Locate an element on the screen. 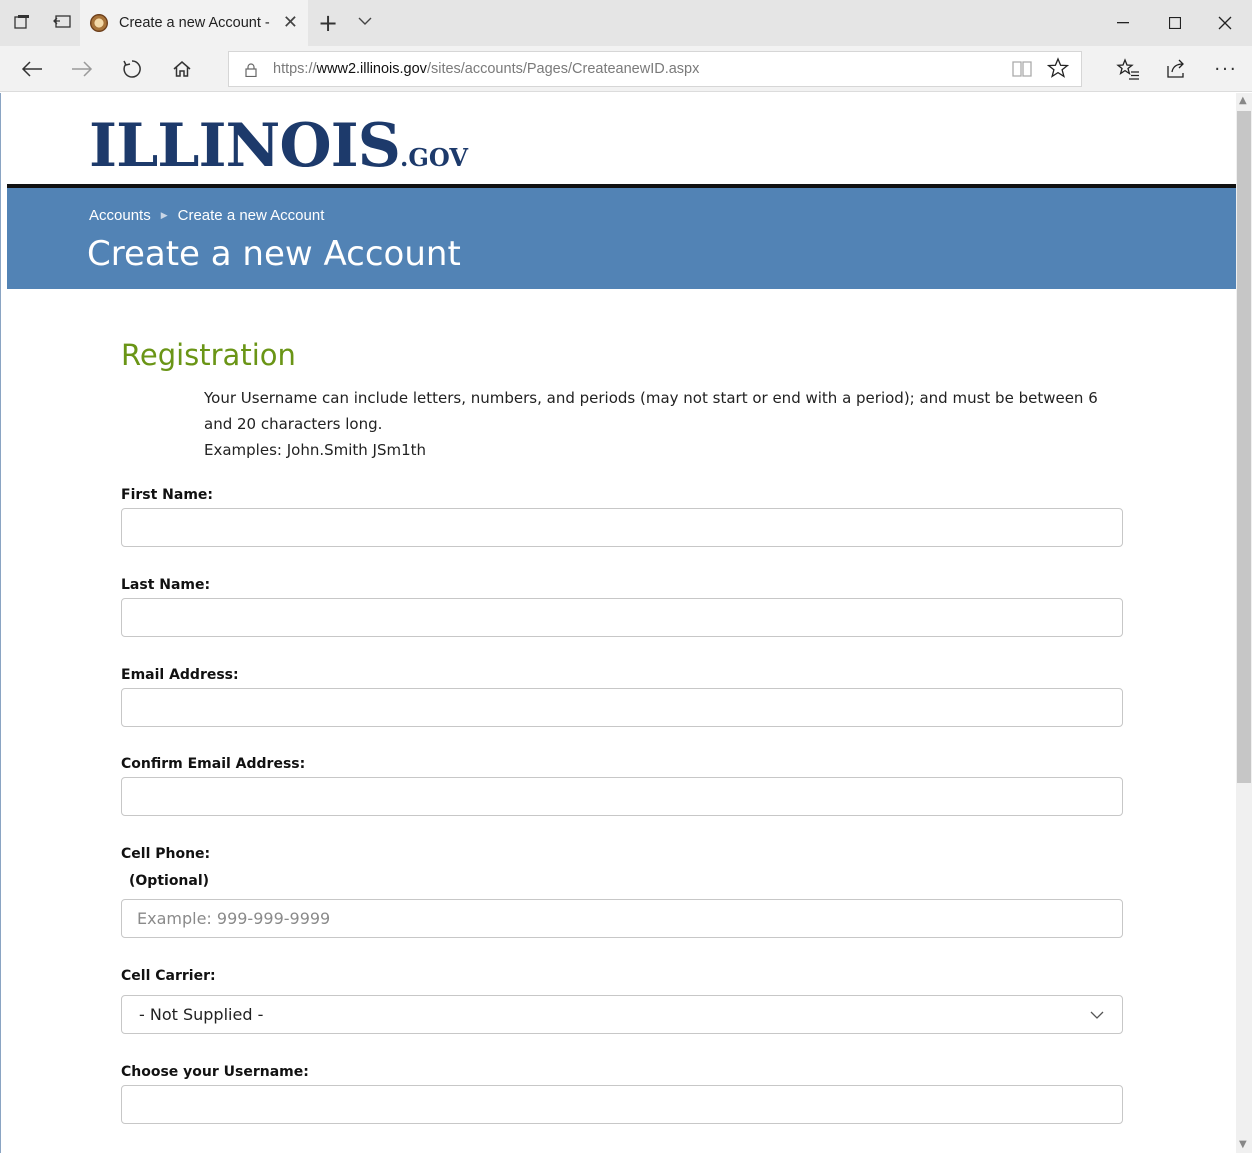 The width and height of the screenshot is (1252, 1153). new-tab-icon: + is located at coordinates (328, 23).